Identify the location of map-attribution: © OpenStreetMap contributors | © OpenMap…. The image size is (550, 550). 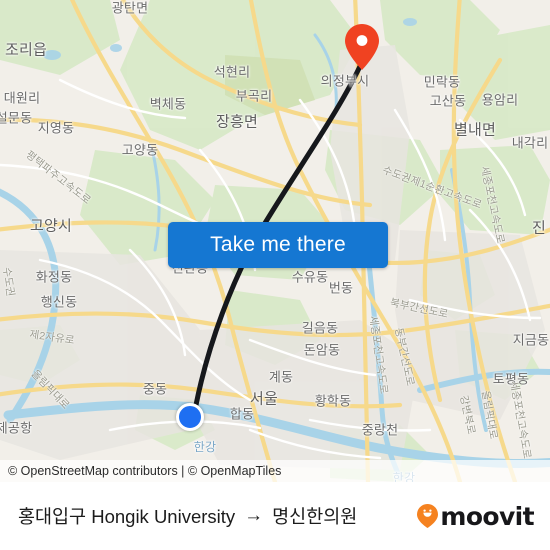
(275, 471).